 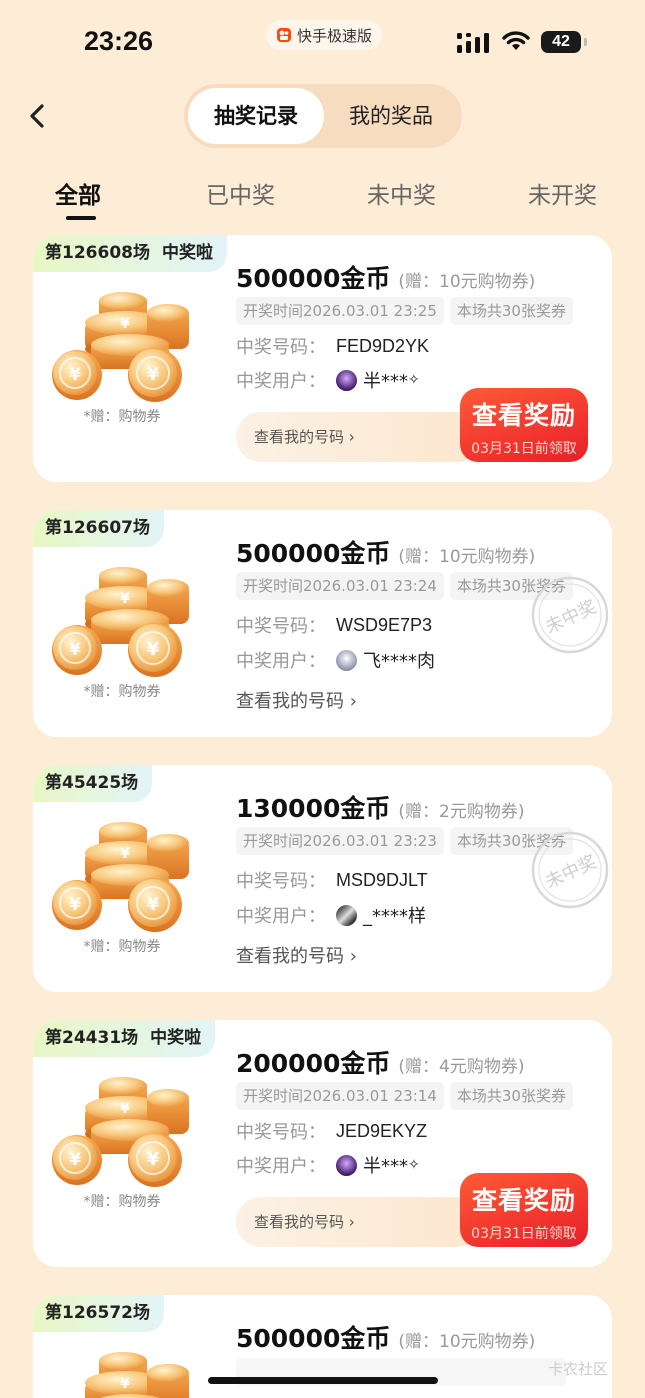 What do you see at coordinates (78, 193) in the screenshot?
I see `filter-all: 全部` at bounding box center [78, 193].